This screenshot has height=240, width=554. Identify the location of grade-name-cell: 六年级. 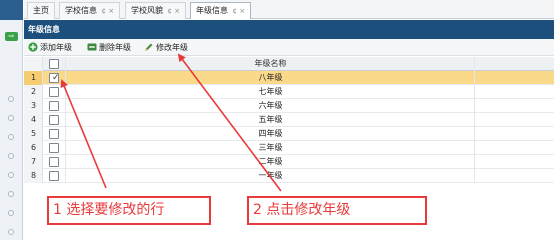
(271, 106).